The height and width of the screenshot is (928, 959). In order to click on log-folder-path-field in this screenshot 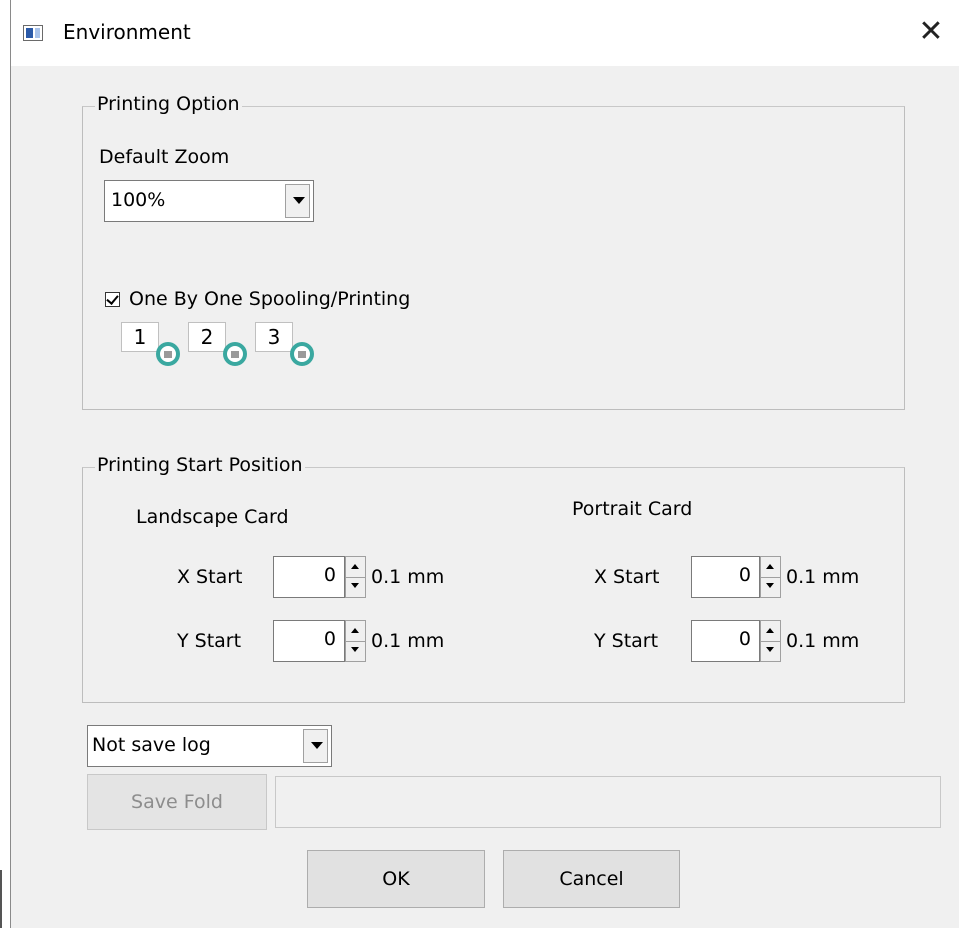, I will do `click(608, 802)`.